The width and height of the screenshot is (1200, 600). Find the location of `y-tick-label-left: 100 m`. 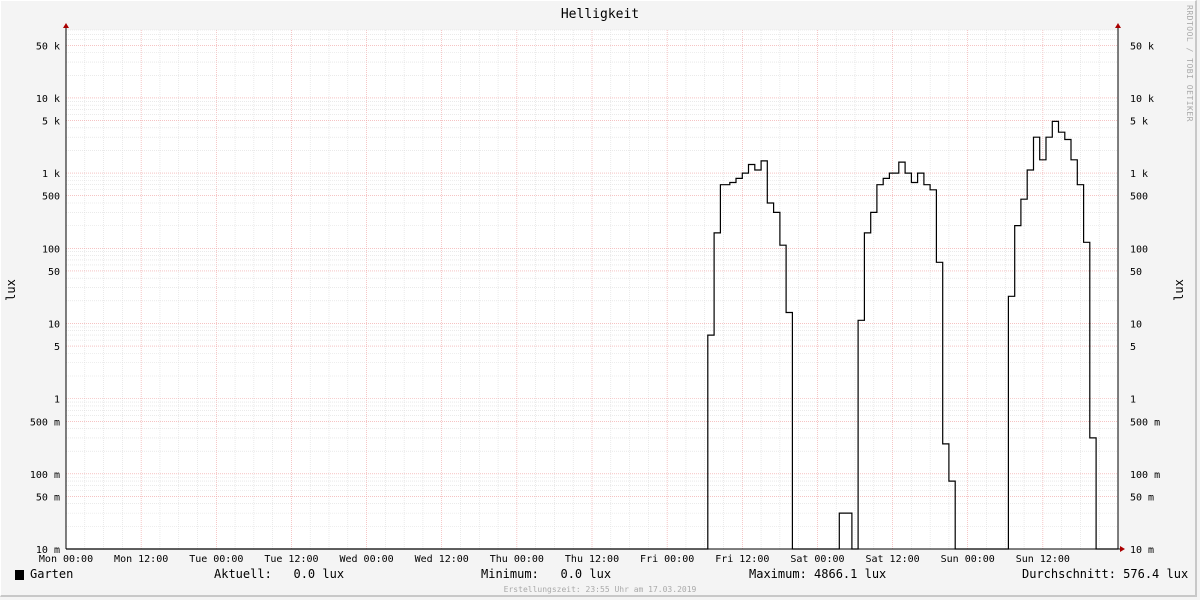

y-tick-label-left: 100 m is located at coordinates (45, 475).